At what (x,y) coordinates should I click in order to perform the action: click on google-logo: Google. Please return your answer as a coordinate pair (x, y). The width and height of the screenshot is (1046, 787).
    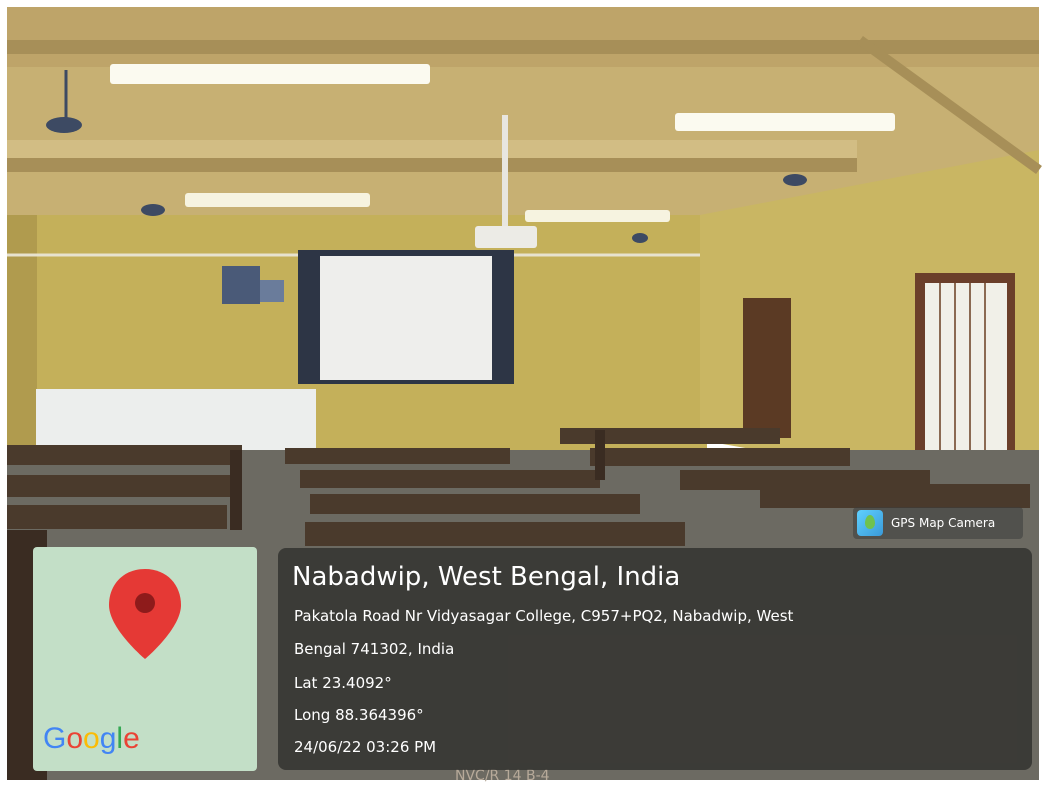
    Looking at the image, I should click on (91, 738).